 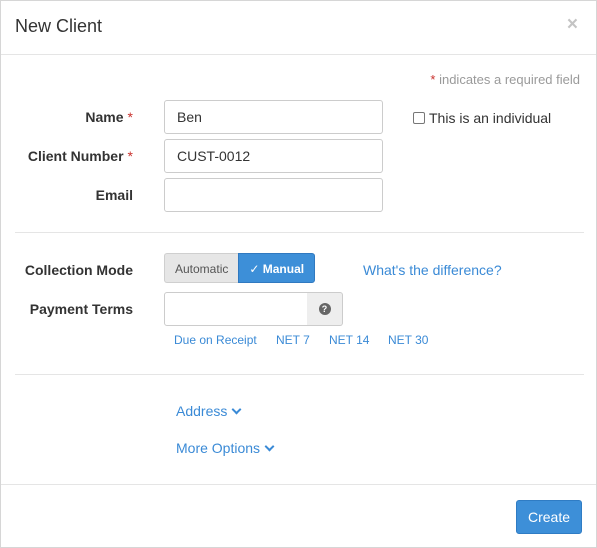 I want to click on footer-divider, so click(x=298, y=484).